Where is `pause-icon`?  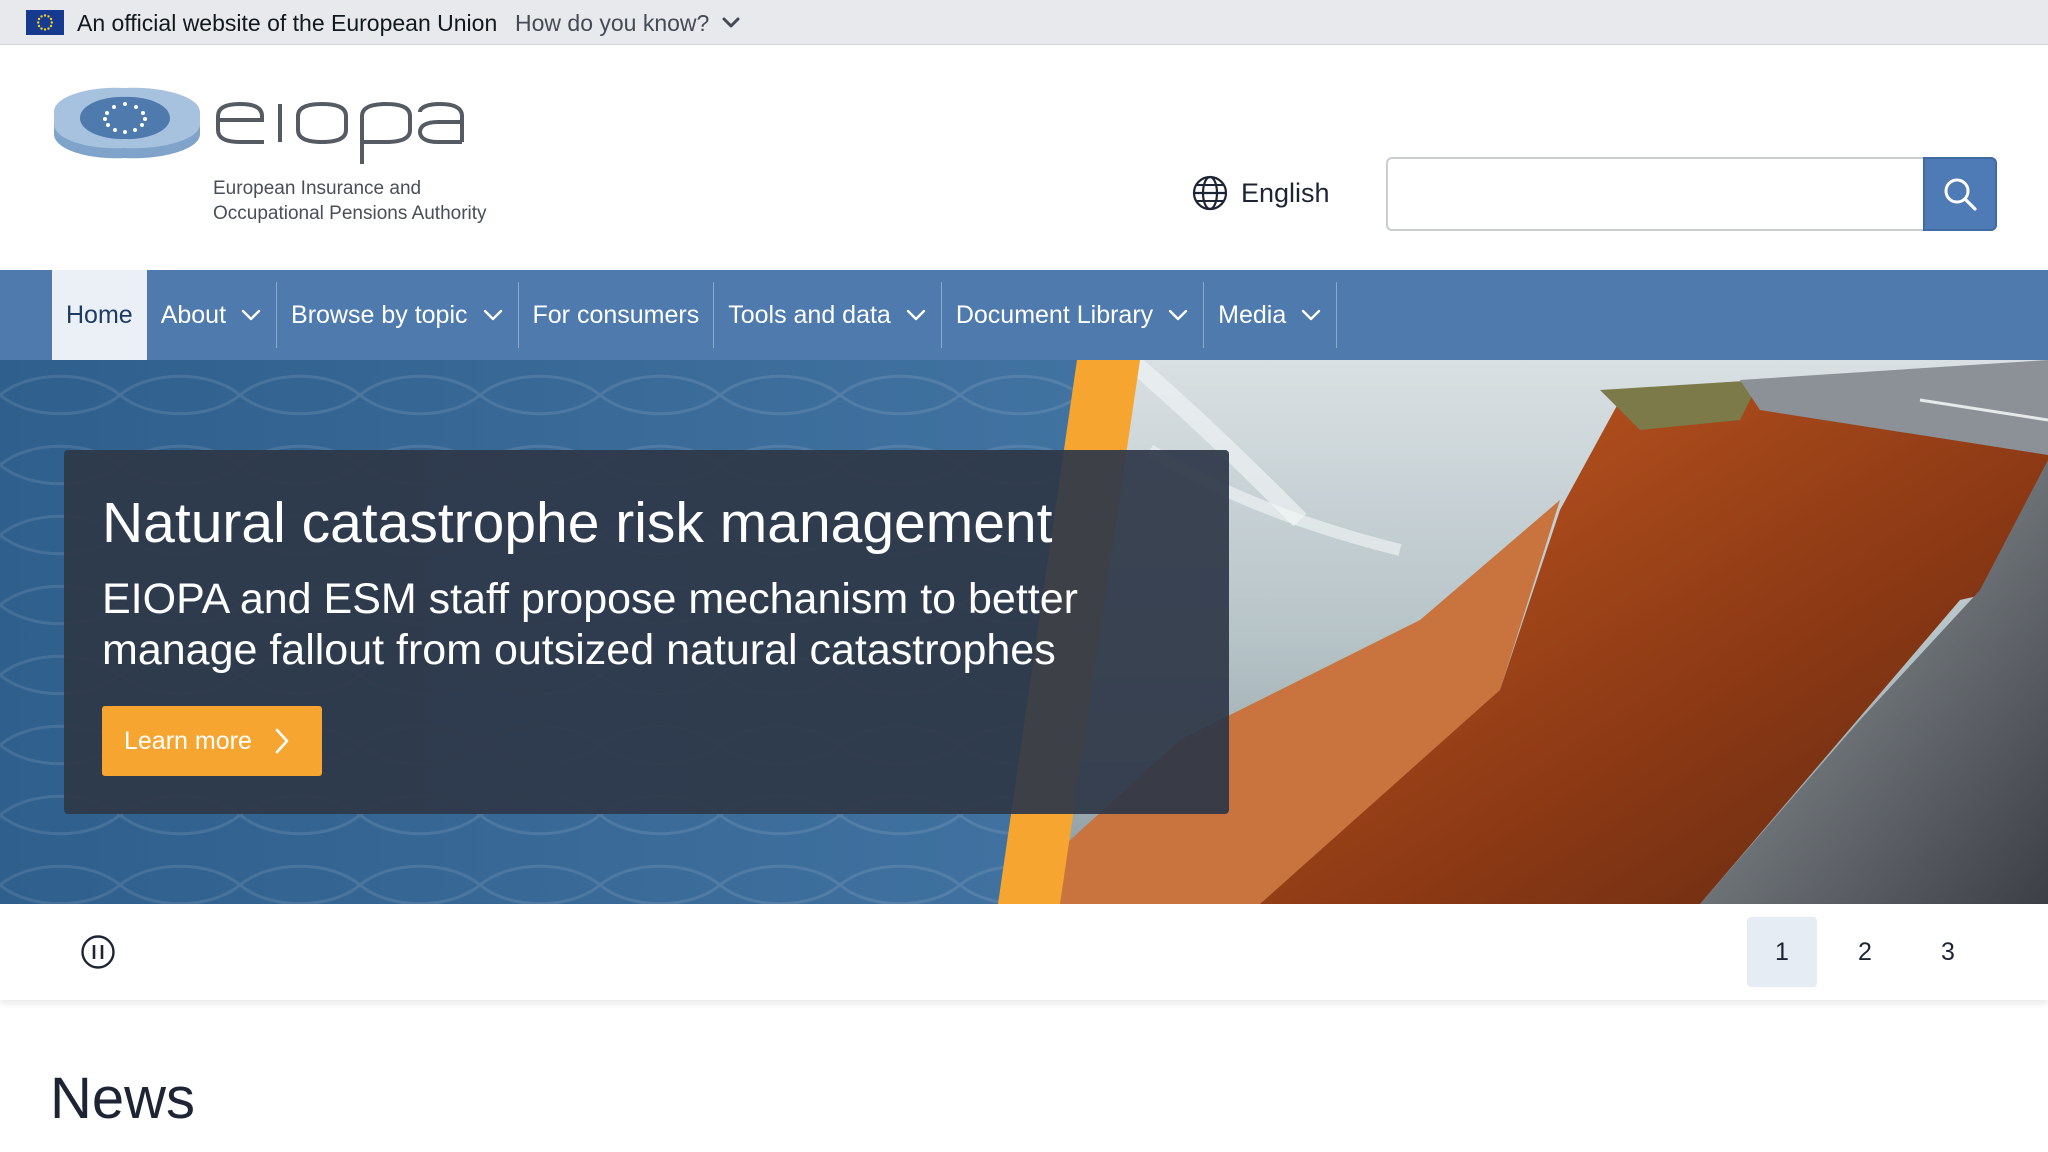
pause-icon is located at coordinates (98, 952).